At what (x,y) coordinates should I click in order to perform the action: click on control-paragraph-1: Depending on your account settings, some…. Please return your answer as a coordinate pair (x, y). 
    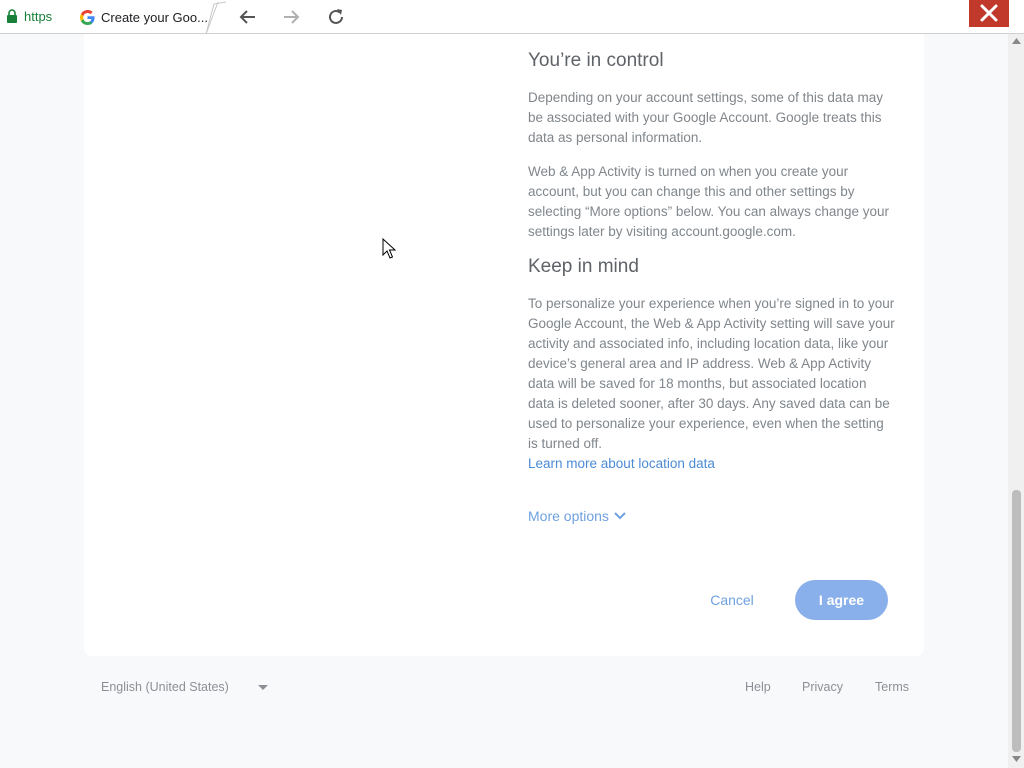
    Looking at the image, I should click on (705, 117).